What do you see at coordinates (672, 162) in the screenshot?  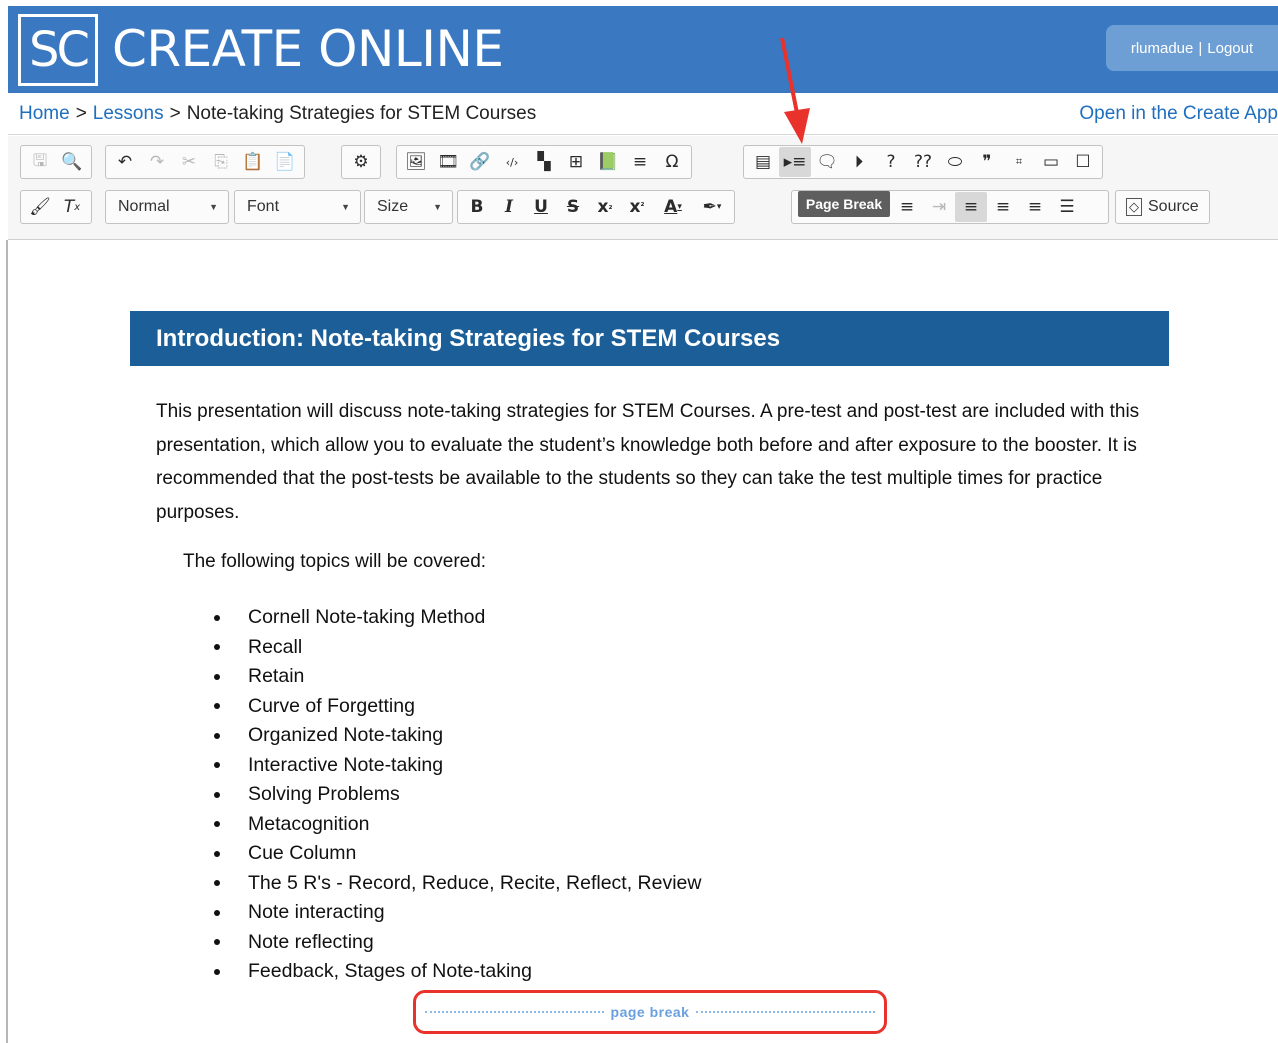 I see `special-char-icon: Ω` at bounding box center [672, 162].